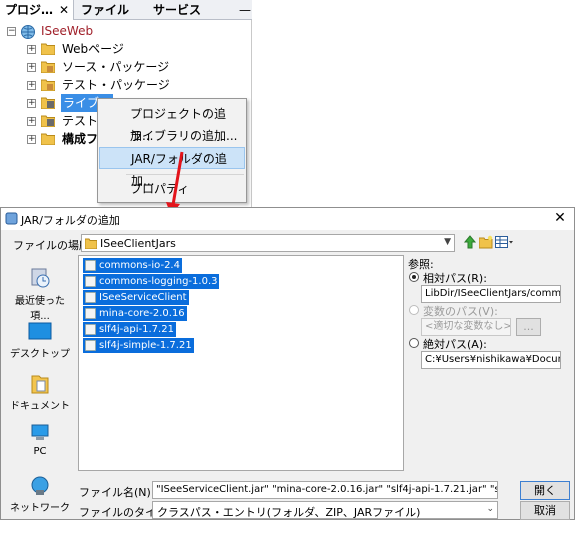 The width and height of the screenshot is (582, 535). I want to click on tab-services-label: サービス, so click(177, 10).